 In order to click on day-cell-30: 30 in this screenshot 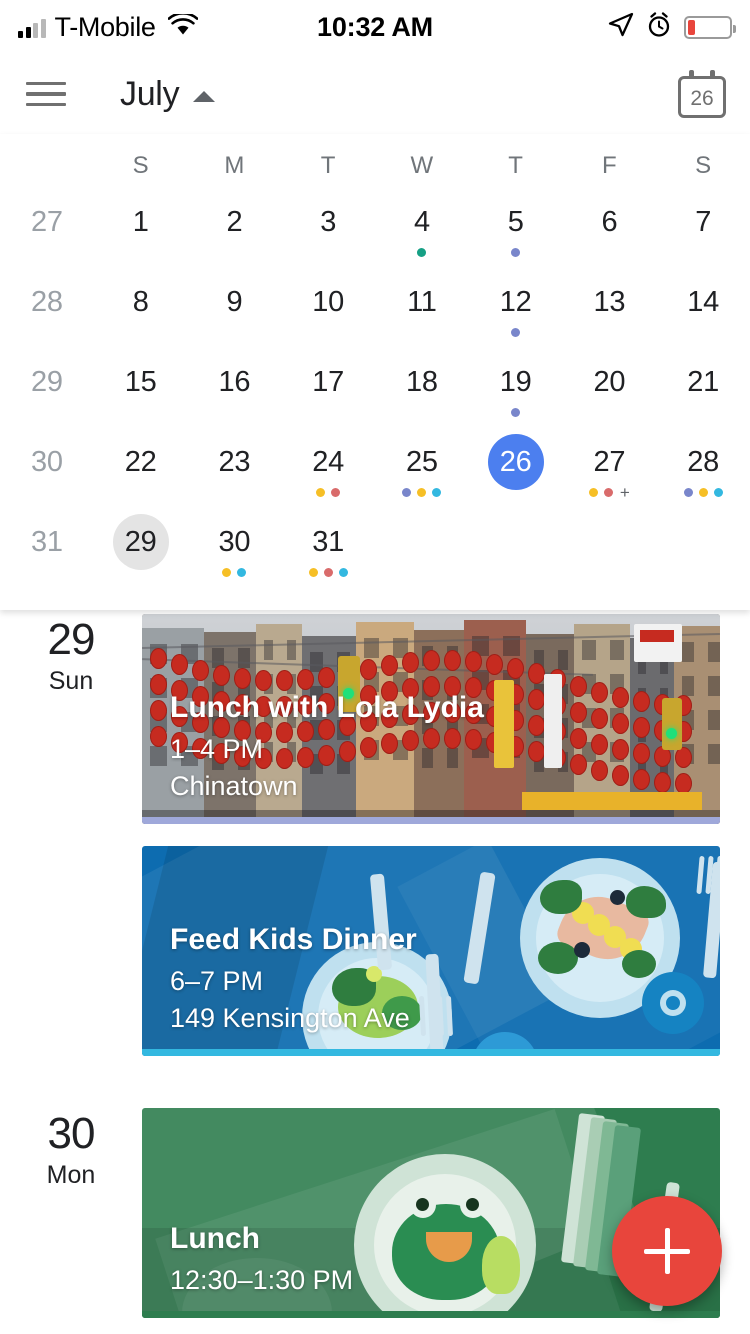, I will do `click(235, 548)`.